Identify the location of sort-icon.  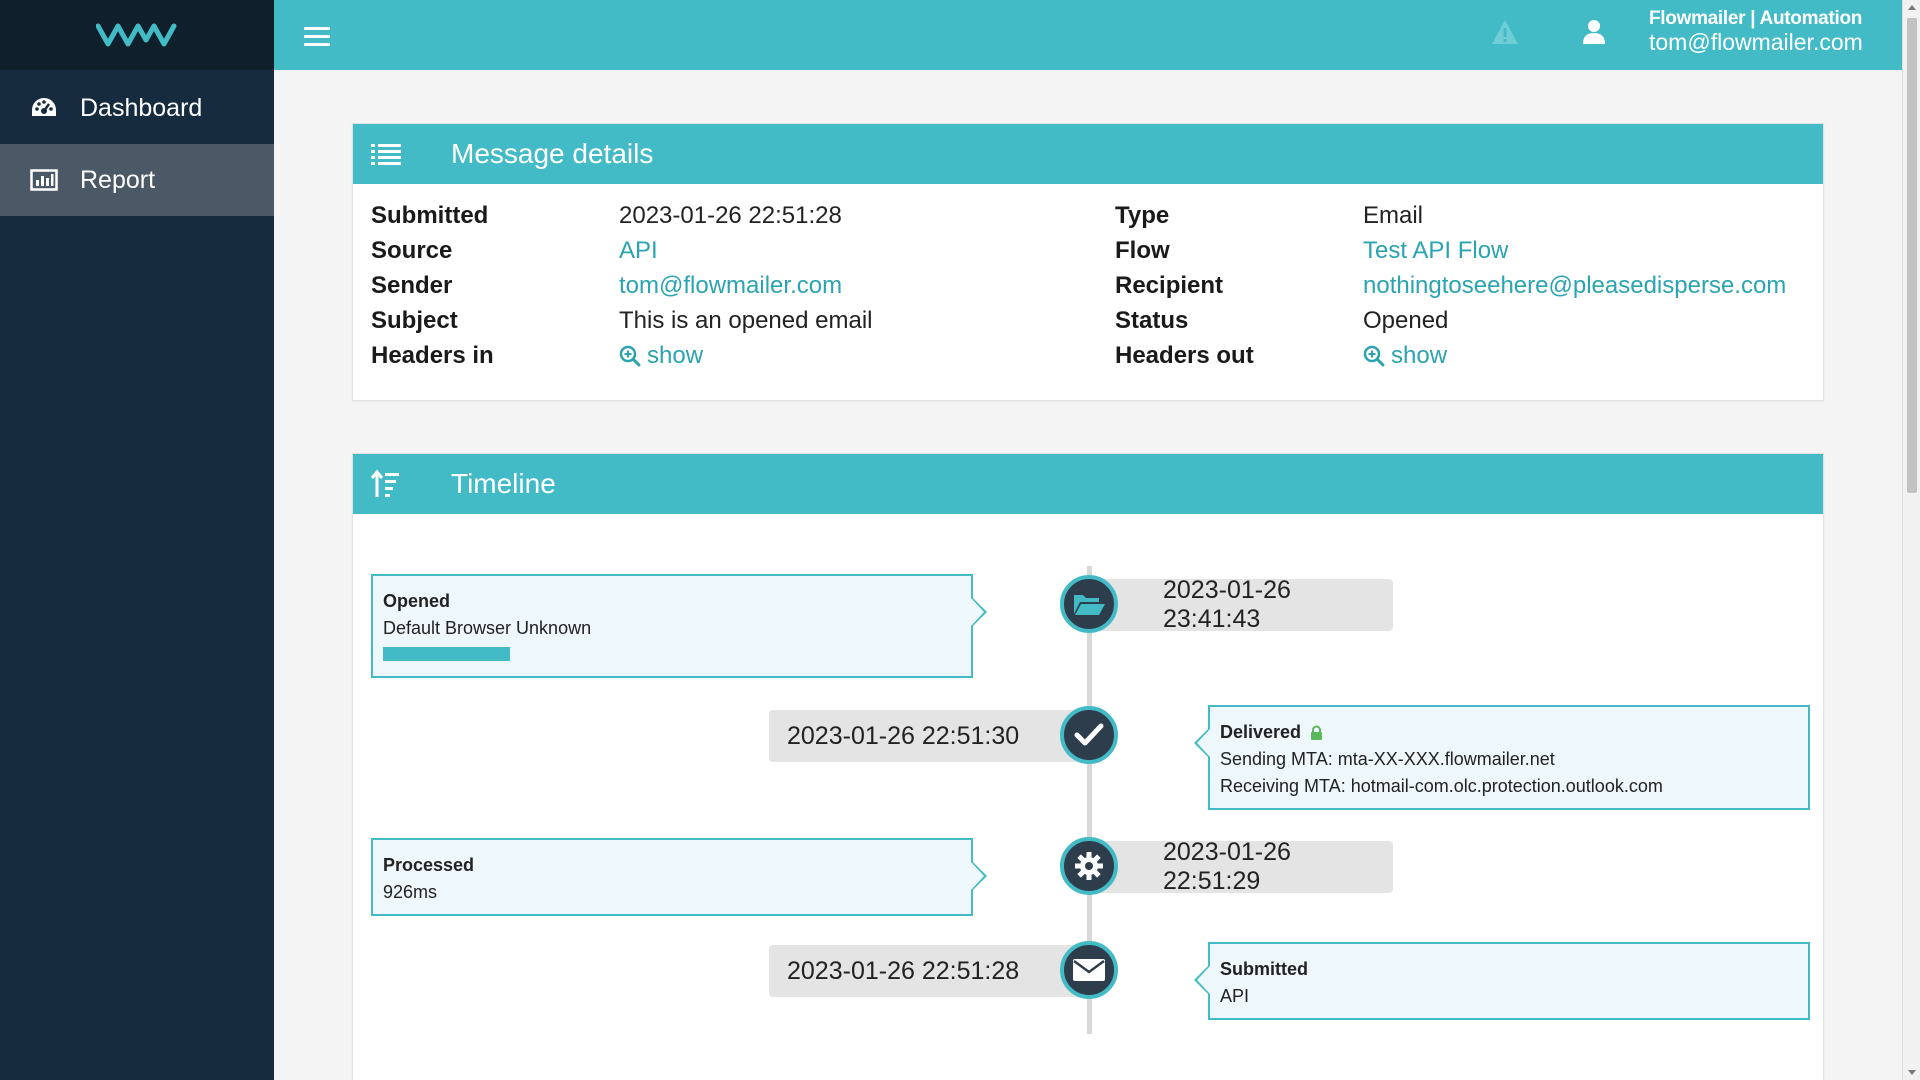
(383, 484).